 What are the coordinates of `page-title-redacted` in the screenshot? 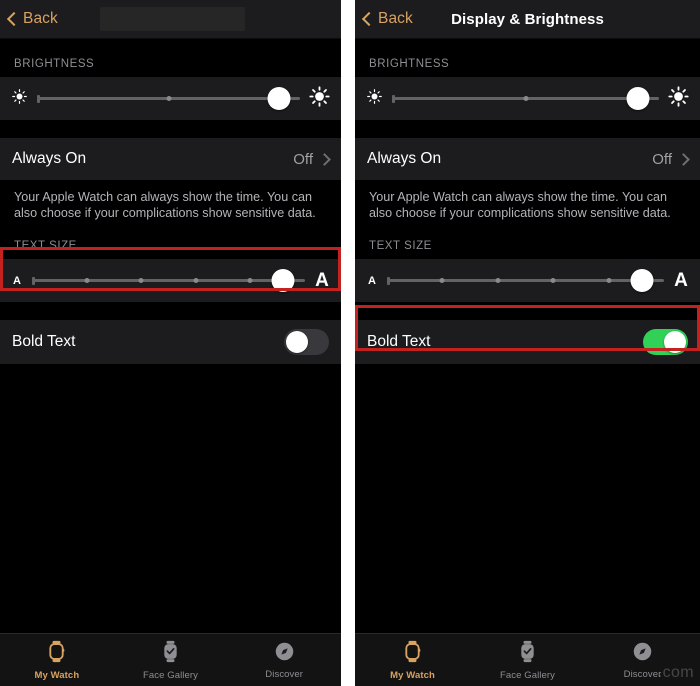 It's located at (172, 19).